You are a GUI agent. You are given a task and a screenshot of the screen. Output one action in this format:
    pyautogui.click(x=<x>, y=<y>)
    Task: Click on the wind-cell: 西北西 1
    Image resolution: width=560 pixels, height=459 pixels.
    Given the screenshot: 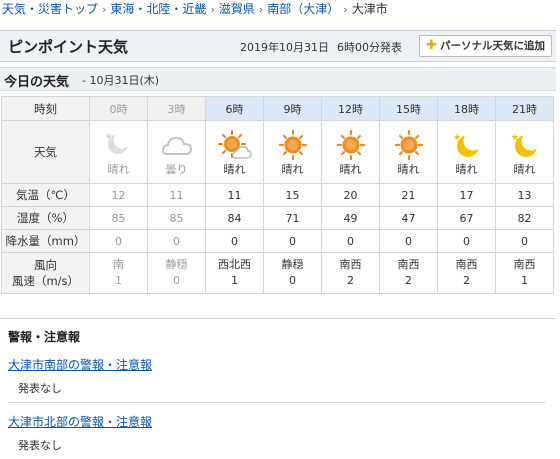 What is the action you would take?
    pyautogui.click(x=234, y=273)
    